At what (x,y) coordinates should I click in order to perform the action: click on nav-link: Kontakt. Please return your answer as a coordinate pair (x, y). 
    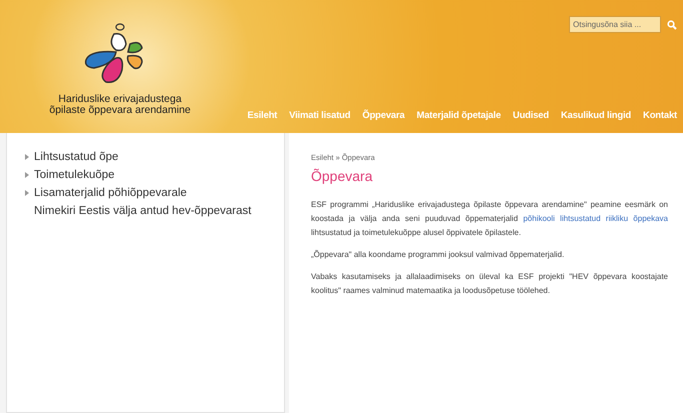
    Looking at the image, I should click on (660, 115).